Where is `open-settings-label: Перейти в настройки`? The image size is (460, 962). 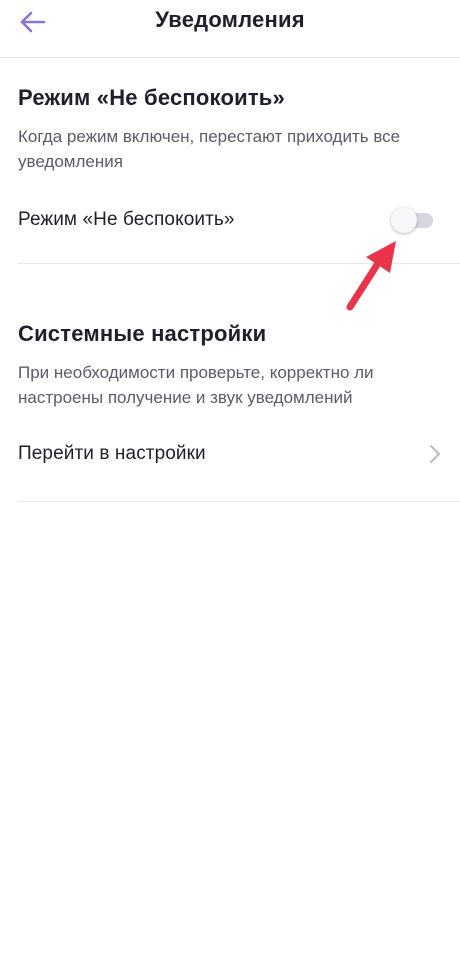 open-settings-label: Перейти в настройки is located at coordinates (112, 453).